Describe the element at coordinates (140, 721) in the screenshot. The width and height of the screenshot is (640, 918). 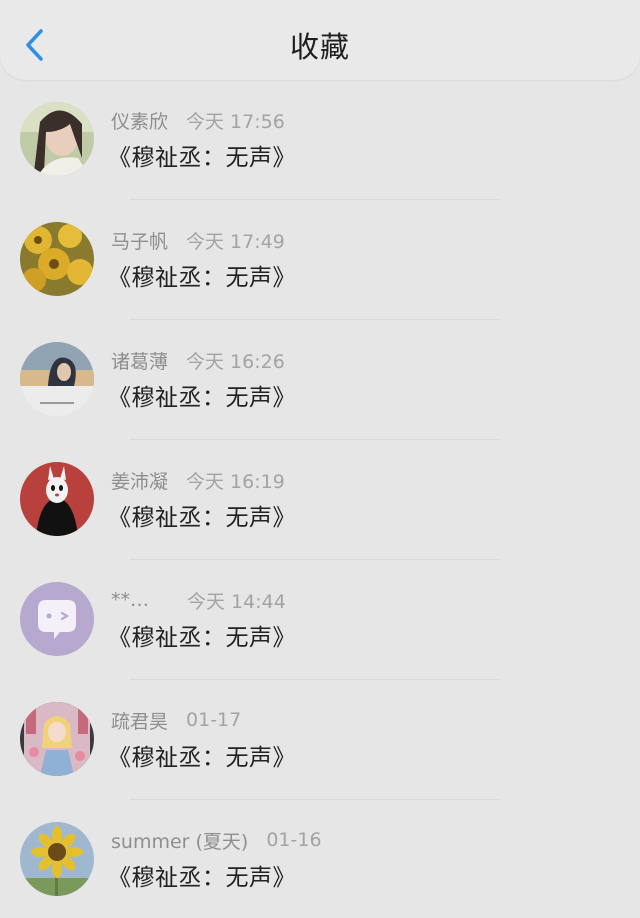
I see `sender-name: 疏君昊` at that location.